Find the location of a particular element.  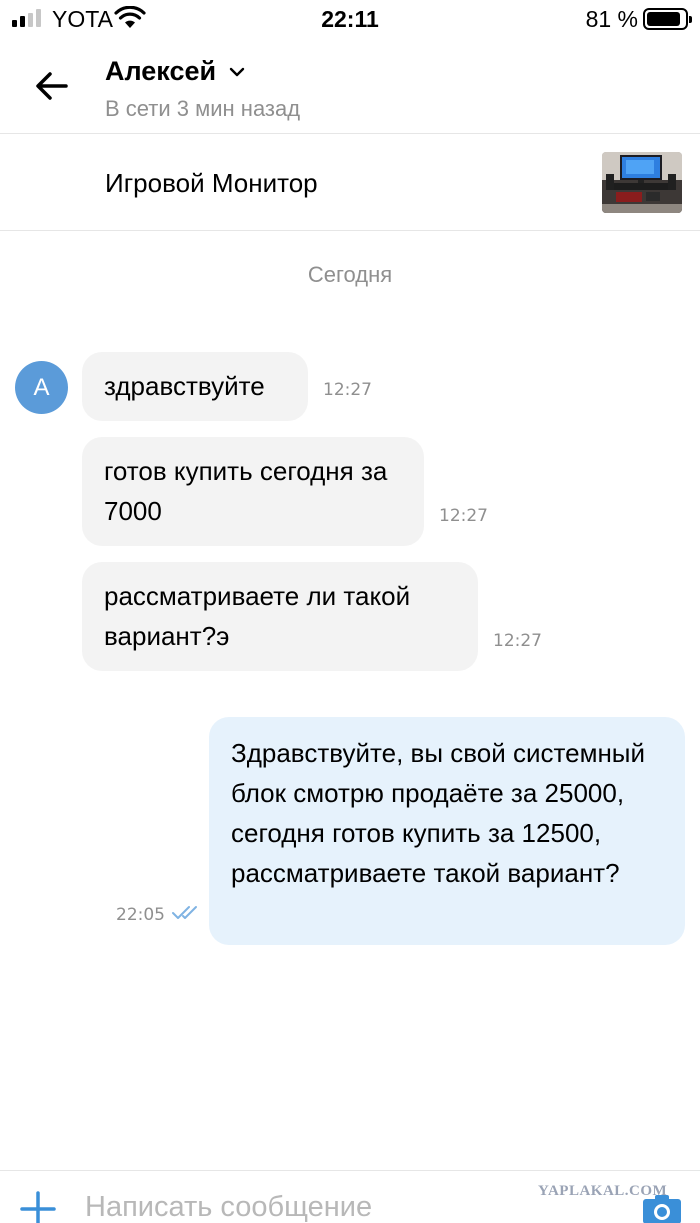

status-bar: YOTA 22:11 81 % is located at coordinates (350, 20).